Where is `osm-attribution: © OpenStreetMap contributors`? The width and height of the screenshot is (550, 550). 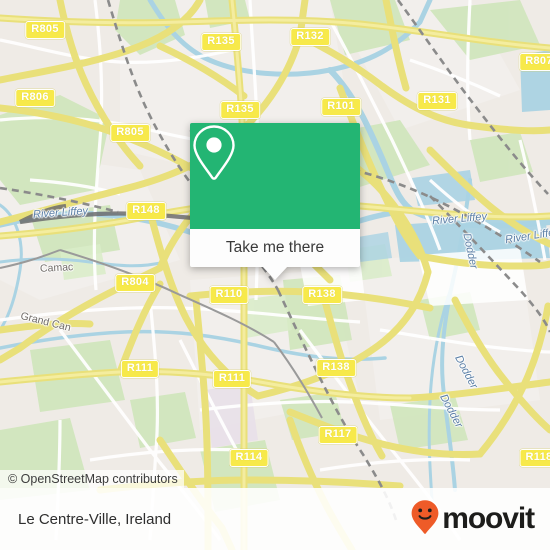 osm-attribution: © OpenStreetMap contributors is located at coordinates (92, 479).